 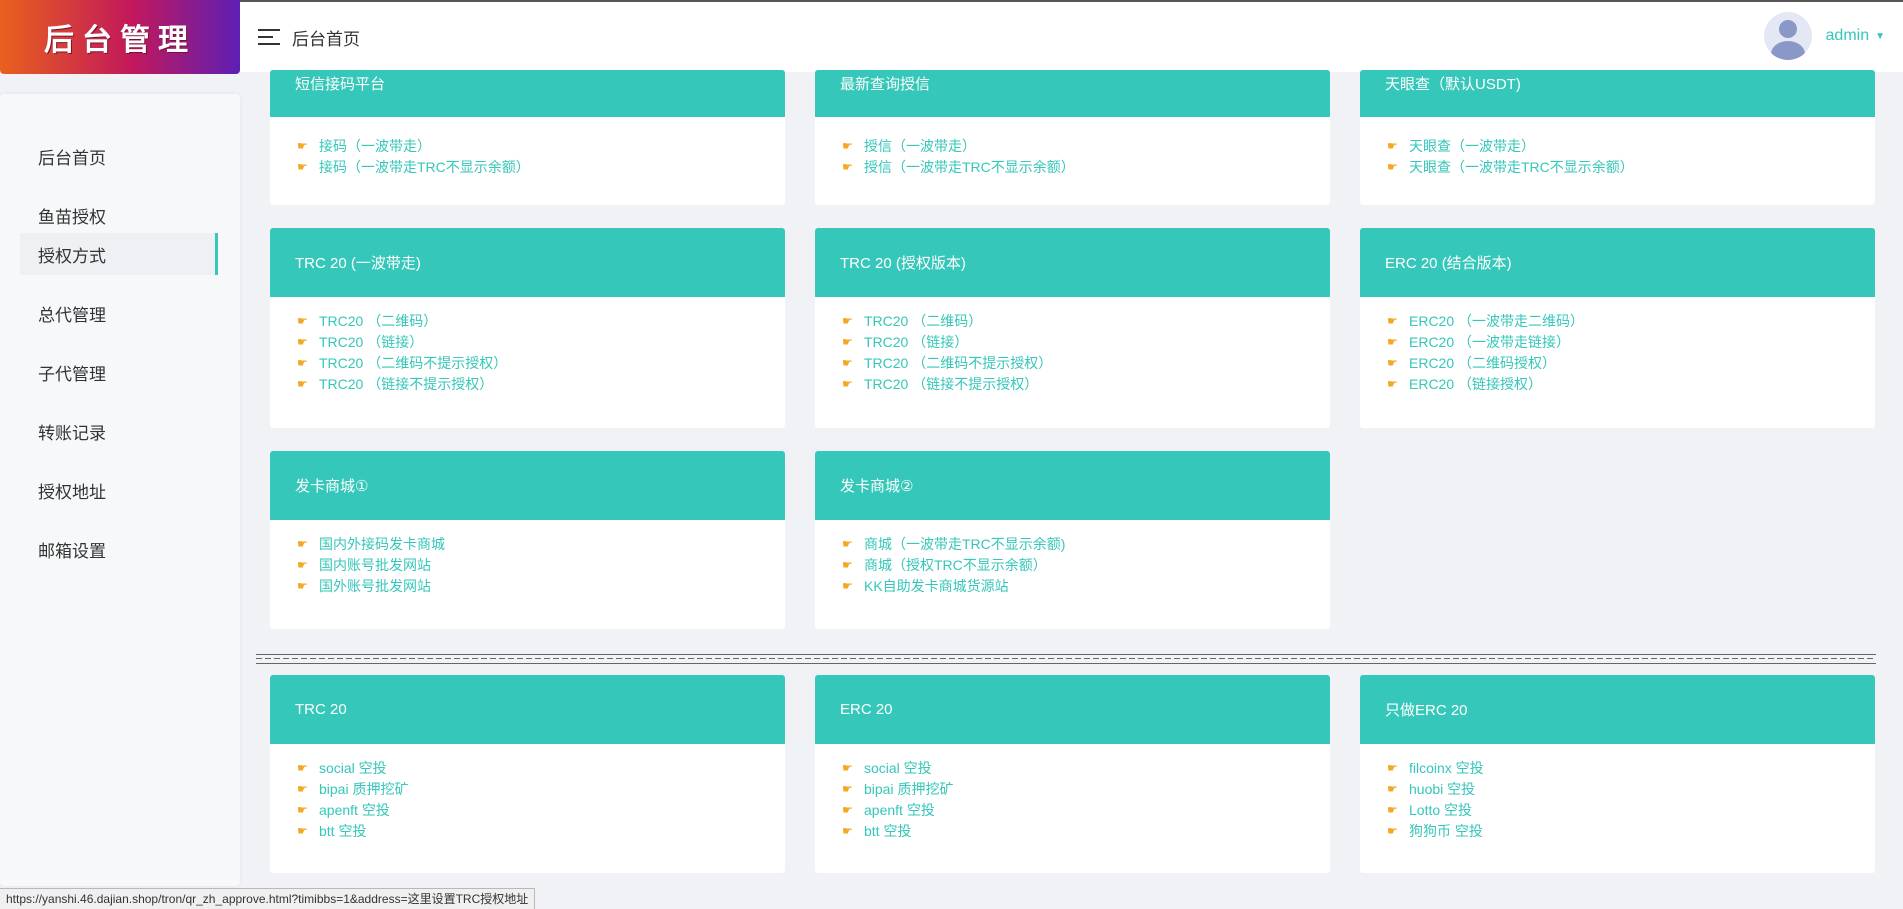 I want to click on card-link: ☛ 国内账号批发网站, so click(x=527, y=565).